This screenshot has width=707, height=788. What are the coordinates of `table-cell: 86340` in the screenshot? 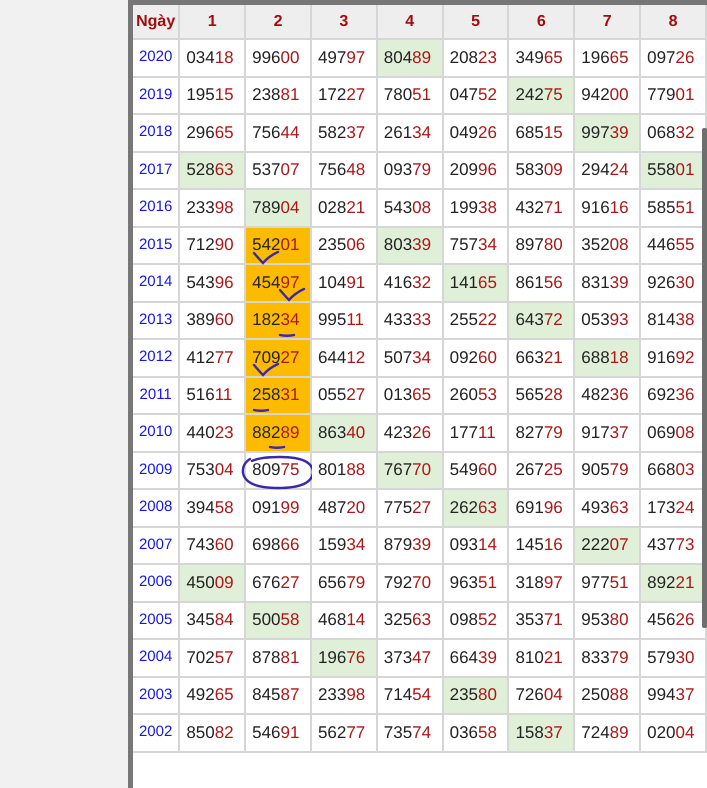 It's located at (343, 433).